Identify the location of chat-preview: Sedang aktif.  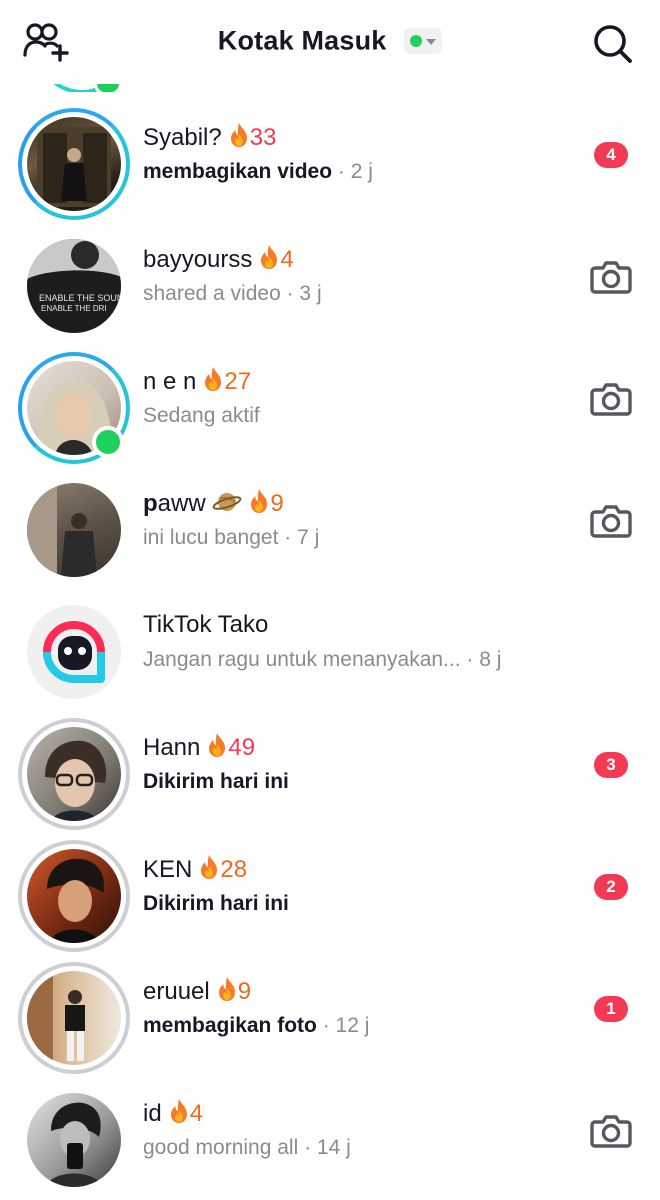
(201, 415).